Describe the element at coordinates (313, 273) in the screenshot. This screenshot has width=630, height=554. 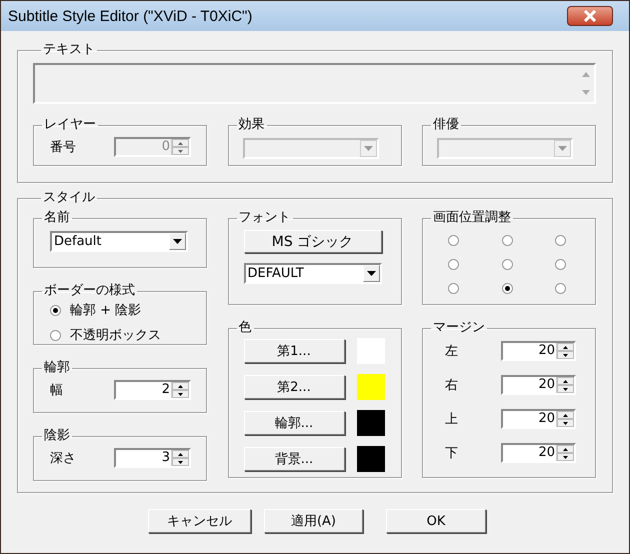
I see `dropdown: DEFAULT` at that location.